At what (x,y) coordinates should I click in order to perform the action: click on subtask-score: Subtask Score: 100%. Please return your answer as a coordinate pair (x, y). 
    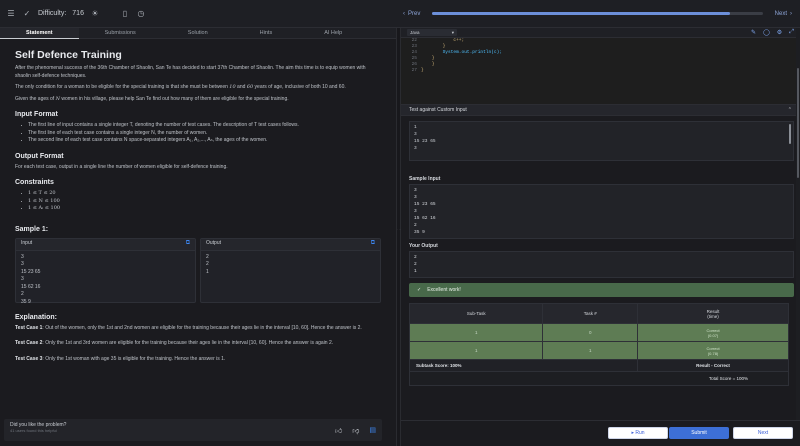
    Looking at the image, I should click on (523, 365).